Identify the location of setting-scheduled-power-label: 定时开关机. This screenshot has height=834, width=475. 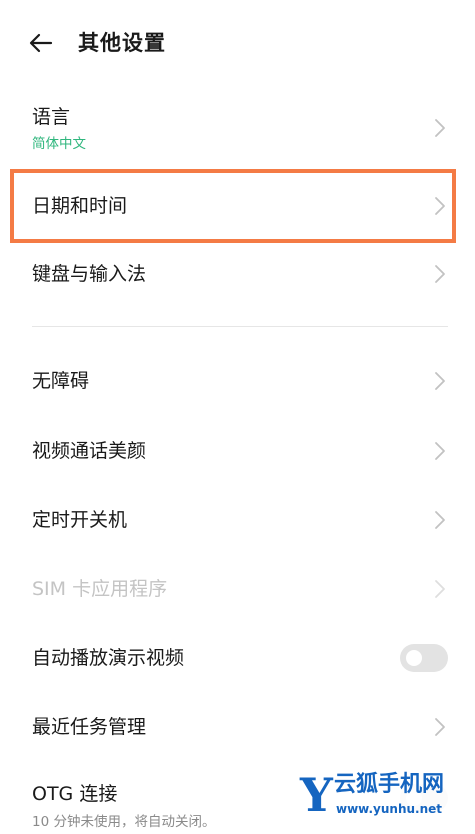
(80, 520).